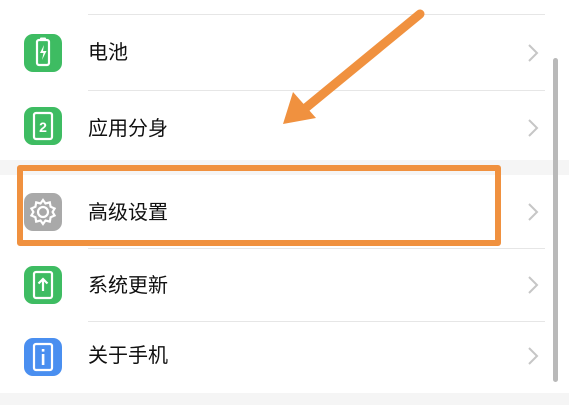 The height and width of the screenshot is (405, 569). Describe the element at coordinates (128, 355) in the screenshot. I see `settings-item-label: 关于手机` at that location.